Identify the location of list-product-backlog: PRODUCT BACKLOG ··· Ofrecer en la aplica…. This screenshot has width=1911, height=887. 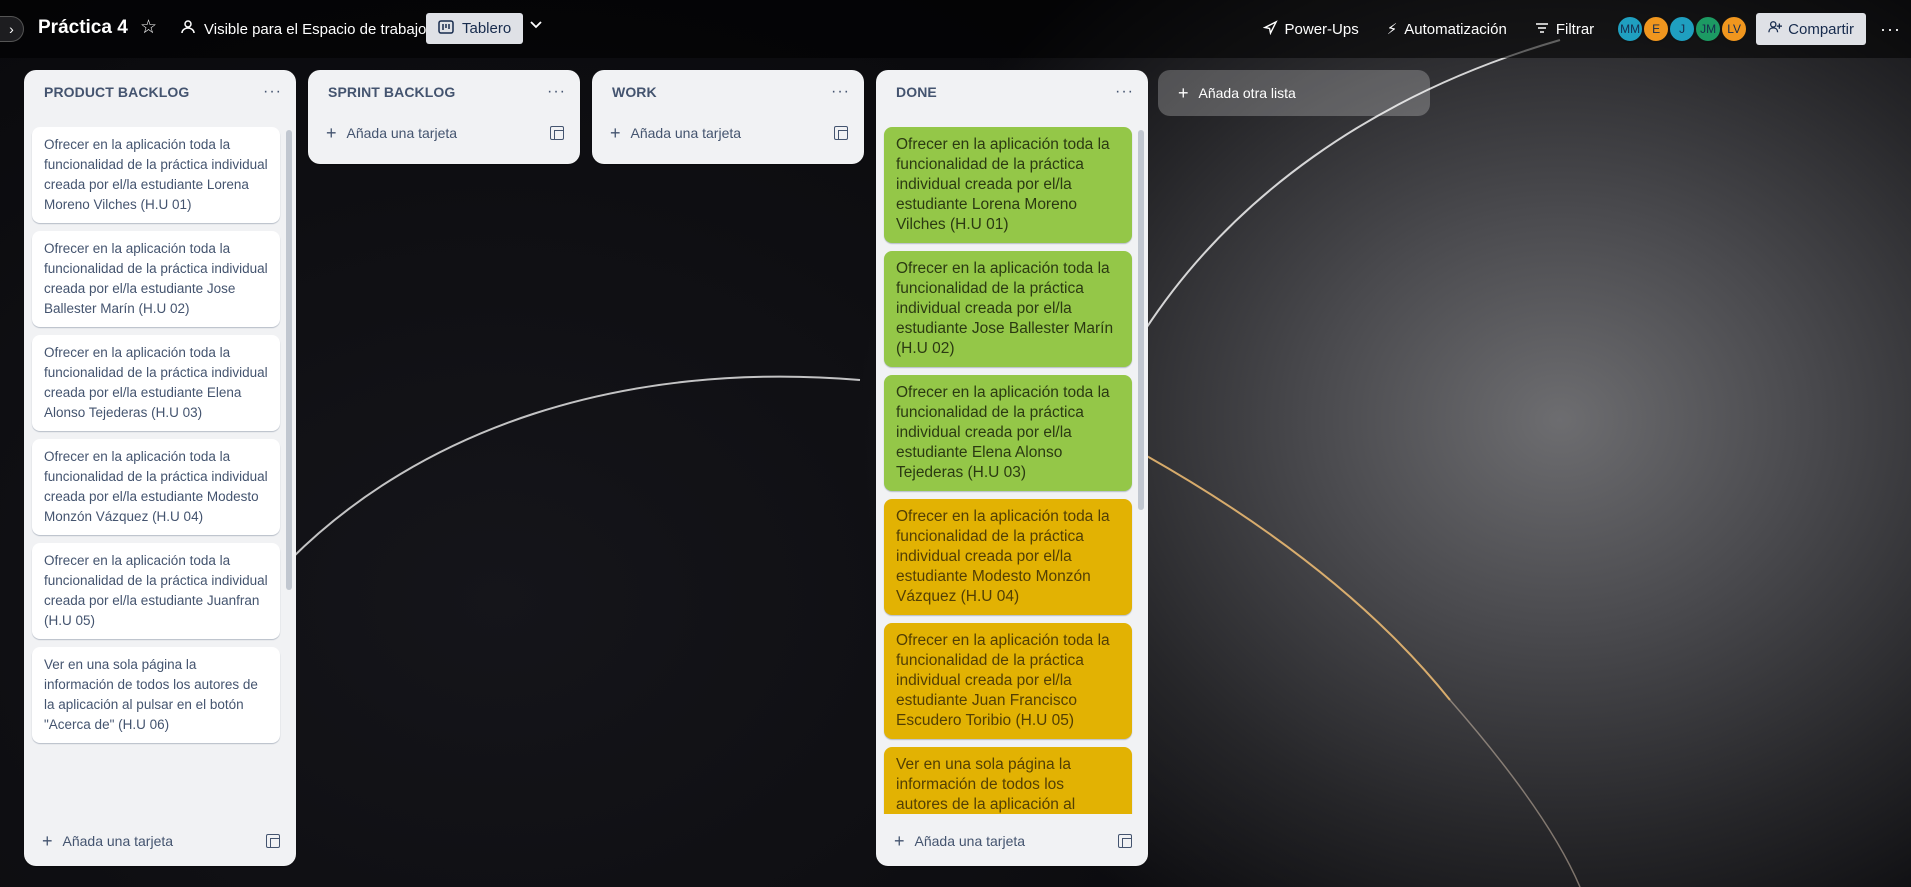
(160, 468).